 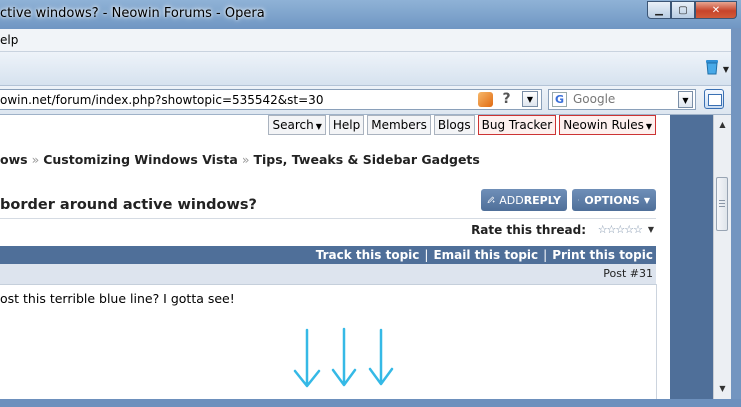 What do you see at coordinates (722, 124) in the screenshot?
I see `scroll-up-button: ▲` at bounding box center [722, 124].